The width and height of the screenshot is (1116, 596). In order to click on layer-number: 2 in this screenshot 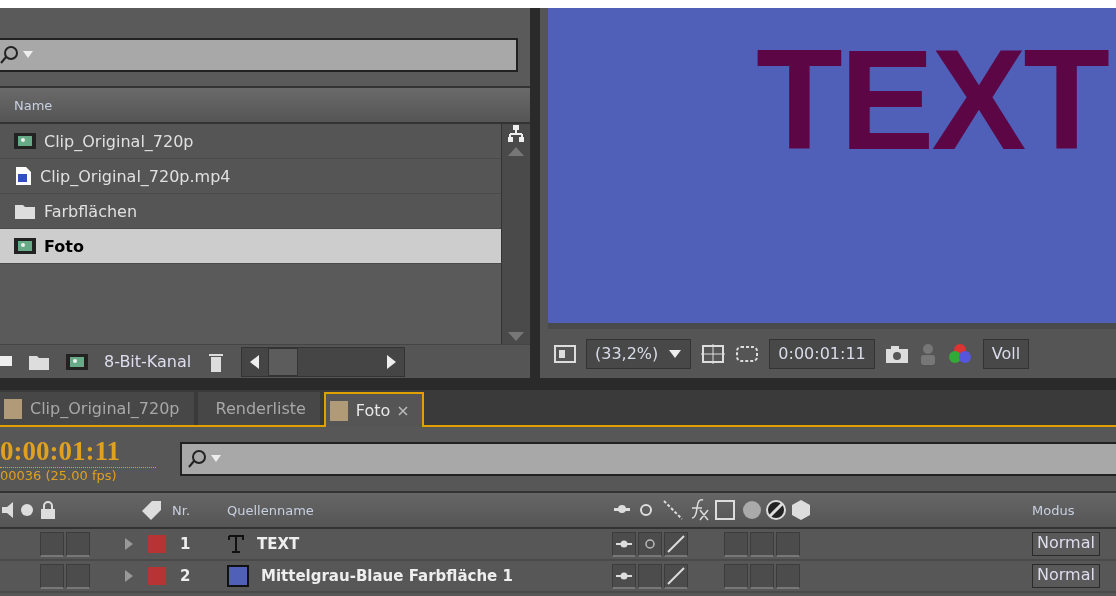, I will do `click(185, 576)`.